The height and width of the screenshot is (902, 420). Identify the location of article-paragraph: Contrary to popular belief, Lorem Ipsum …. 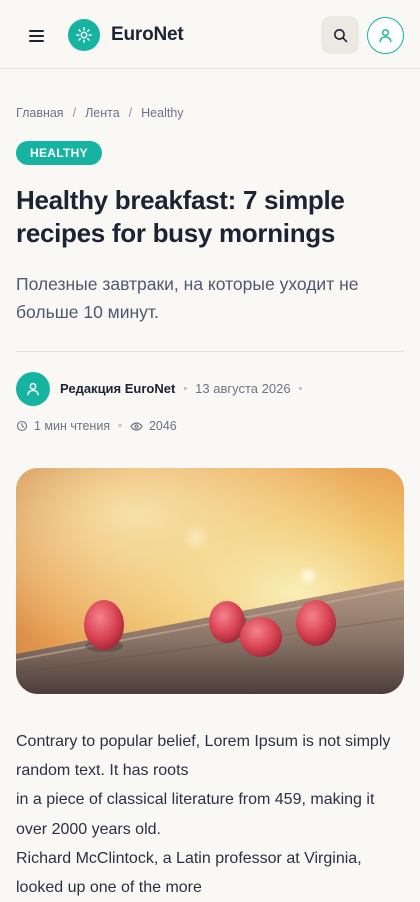
(203, 756).